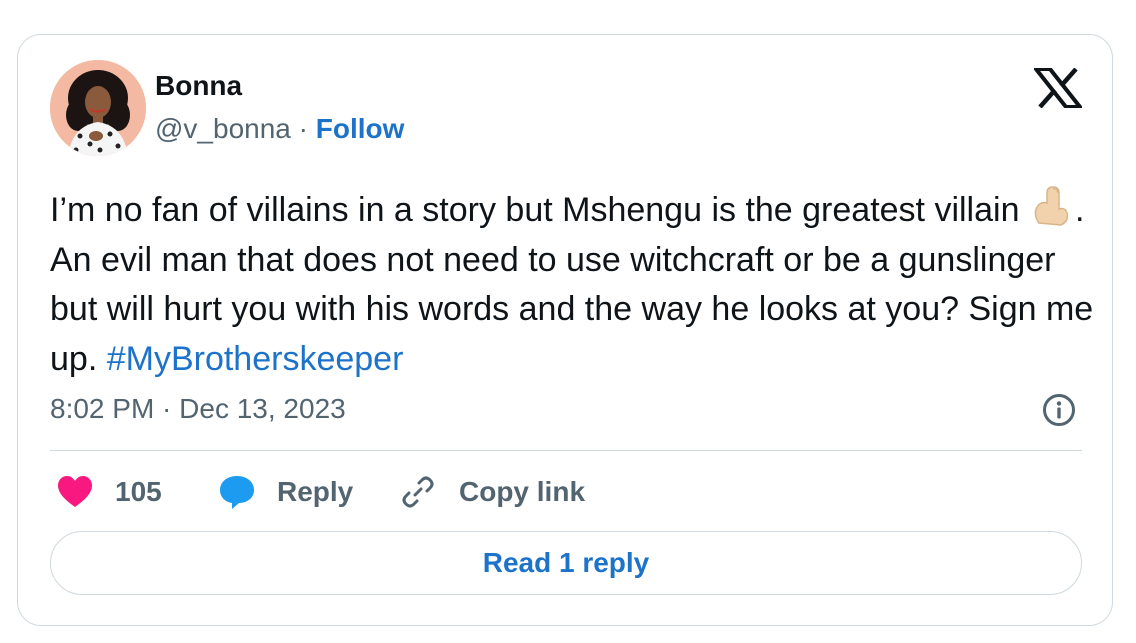 The width and height of the screenshot is (1136, 643). I want to click on timestamp: 8:02 PM · Dec 13, 2023, so click(198, 409).